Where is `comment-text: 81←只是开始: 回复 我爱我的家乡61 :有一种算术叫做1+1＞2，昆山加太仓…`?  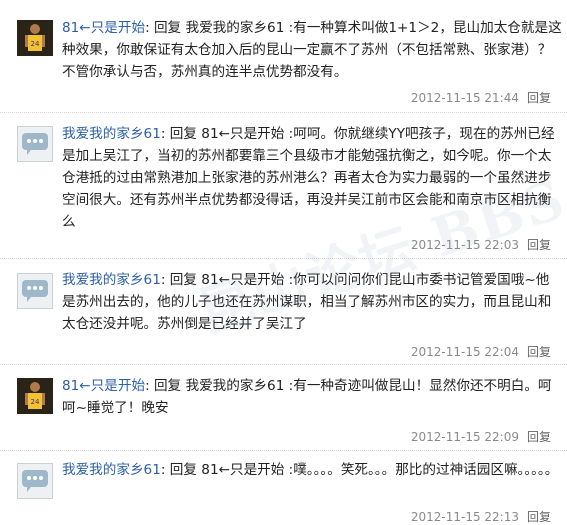 comment-text: 81←只是开始: 回复 我爱我的家乡61 :有一种算术叫做1+1＞2，昆山加太仓… is located at coordinates (312, 50).